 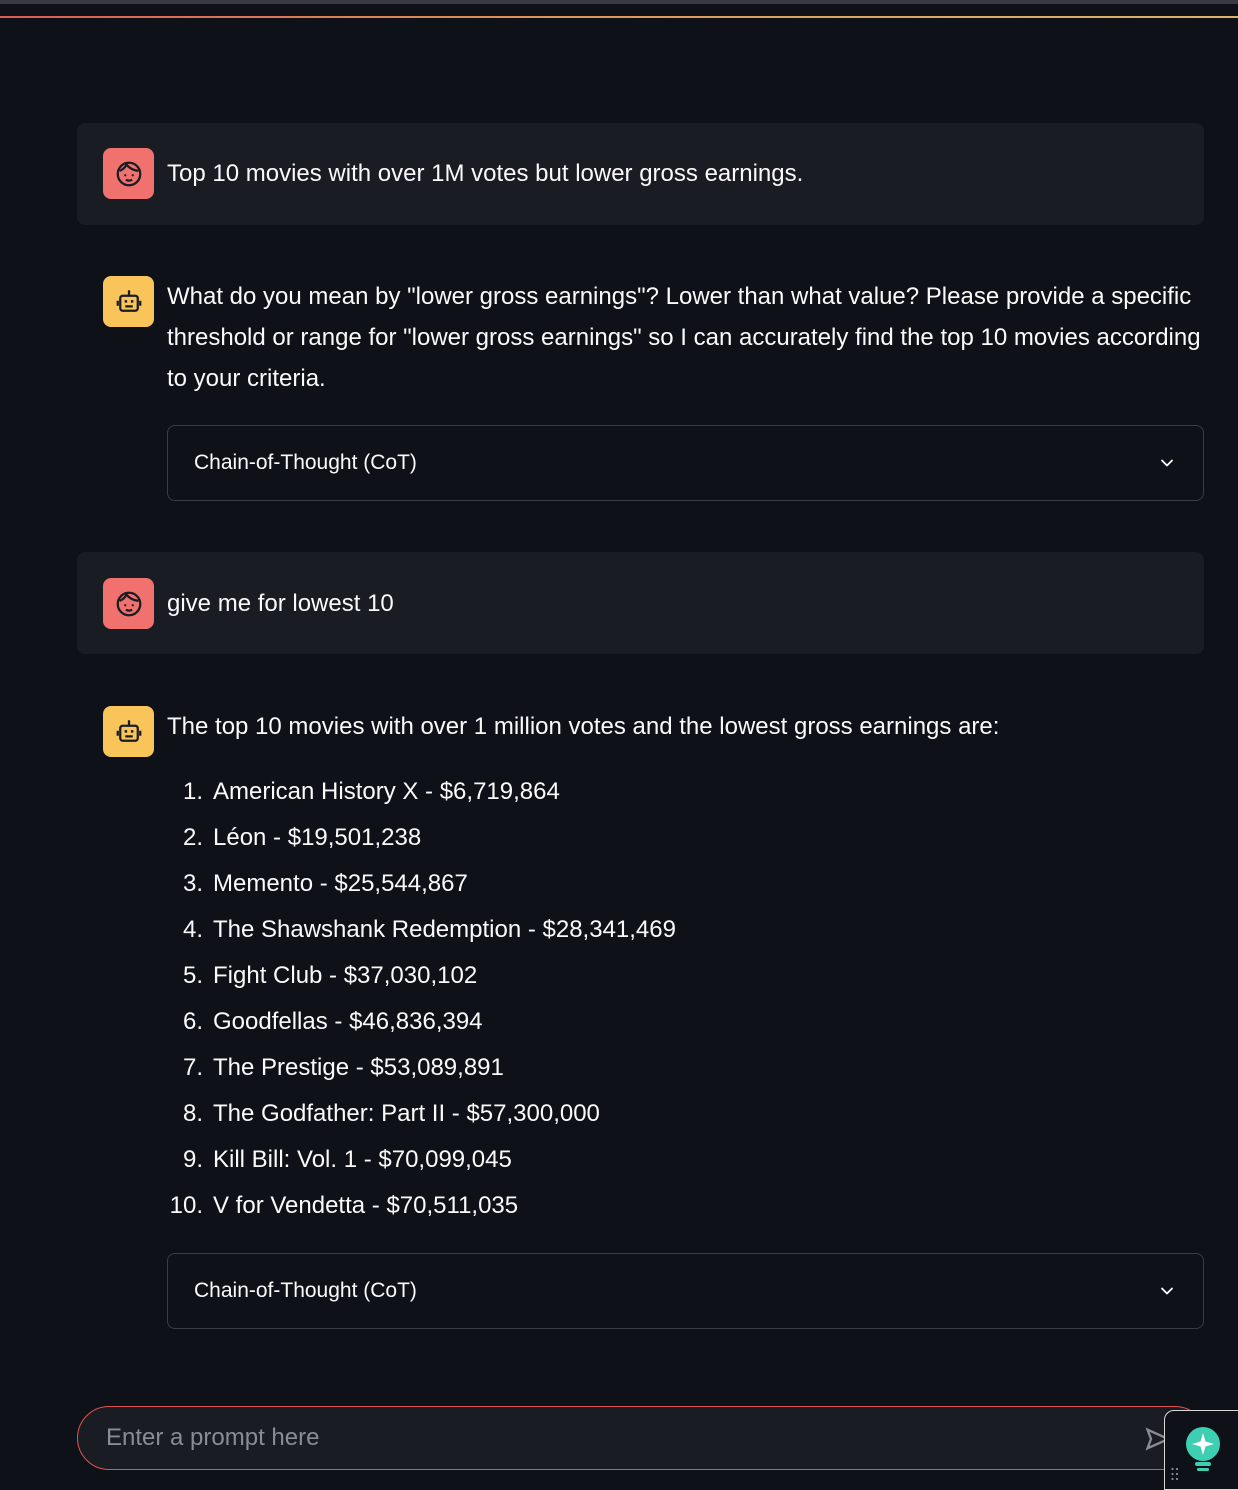 I want to click on list-item: 10. V for Vendetta - $70,511,035, so click(x=421, y=1206).